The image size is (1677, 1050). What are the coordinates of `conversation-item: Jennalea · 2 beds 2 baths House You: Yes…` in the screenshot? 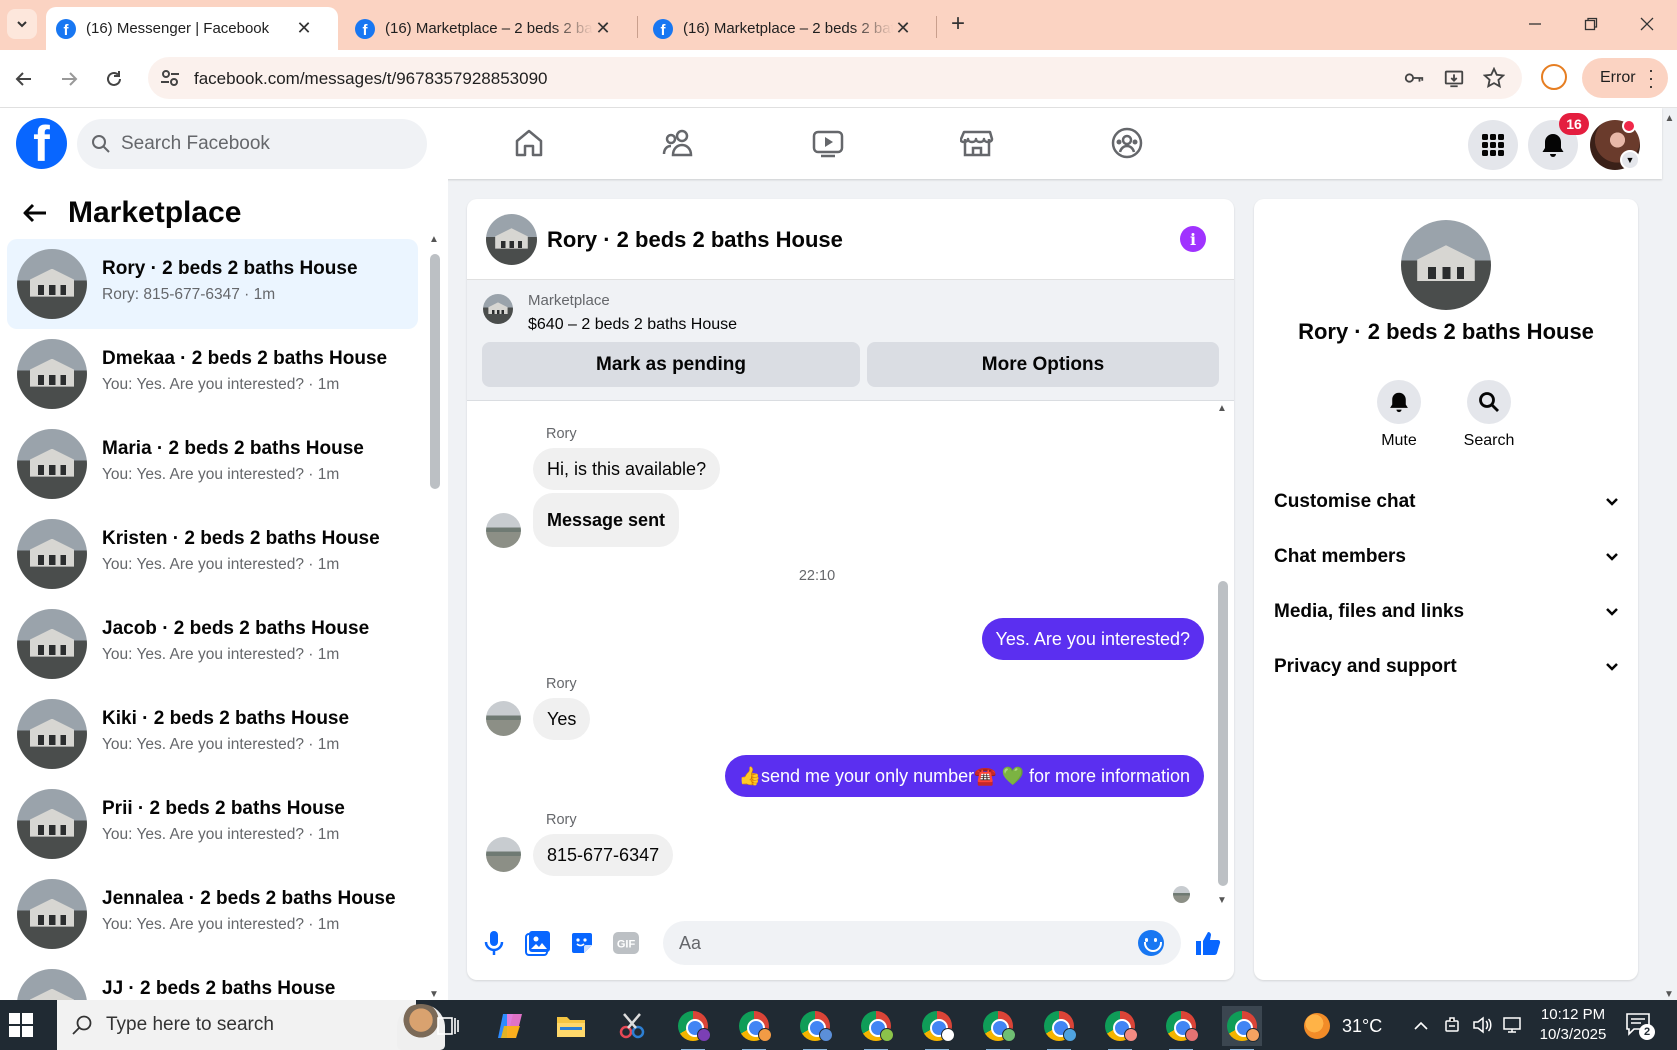 It's located at (212, 914).